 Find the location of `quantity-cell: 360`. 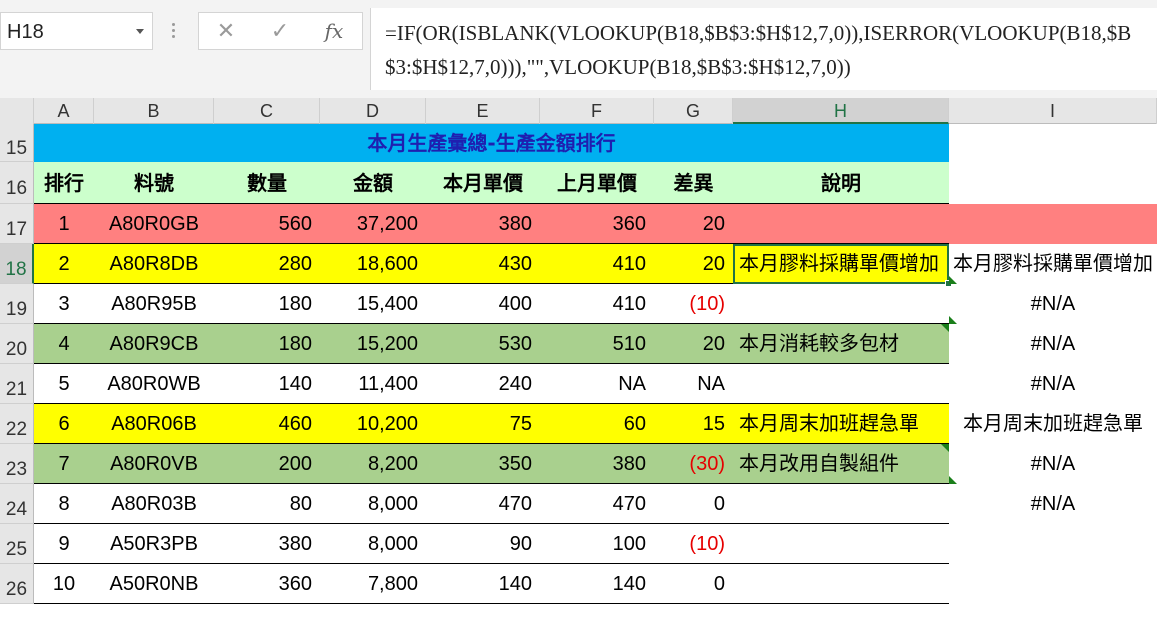

quantity-cell: 360 is located at coordinates (267, 584).